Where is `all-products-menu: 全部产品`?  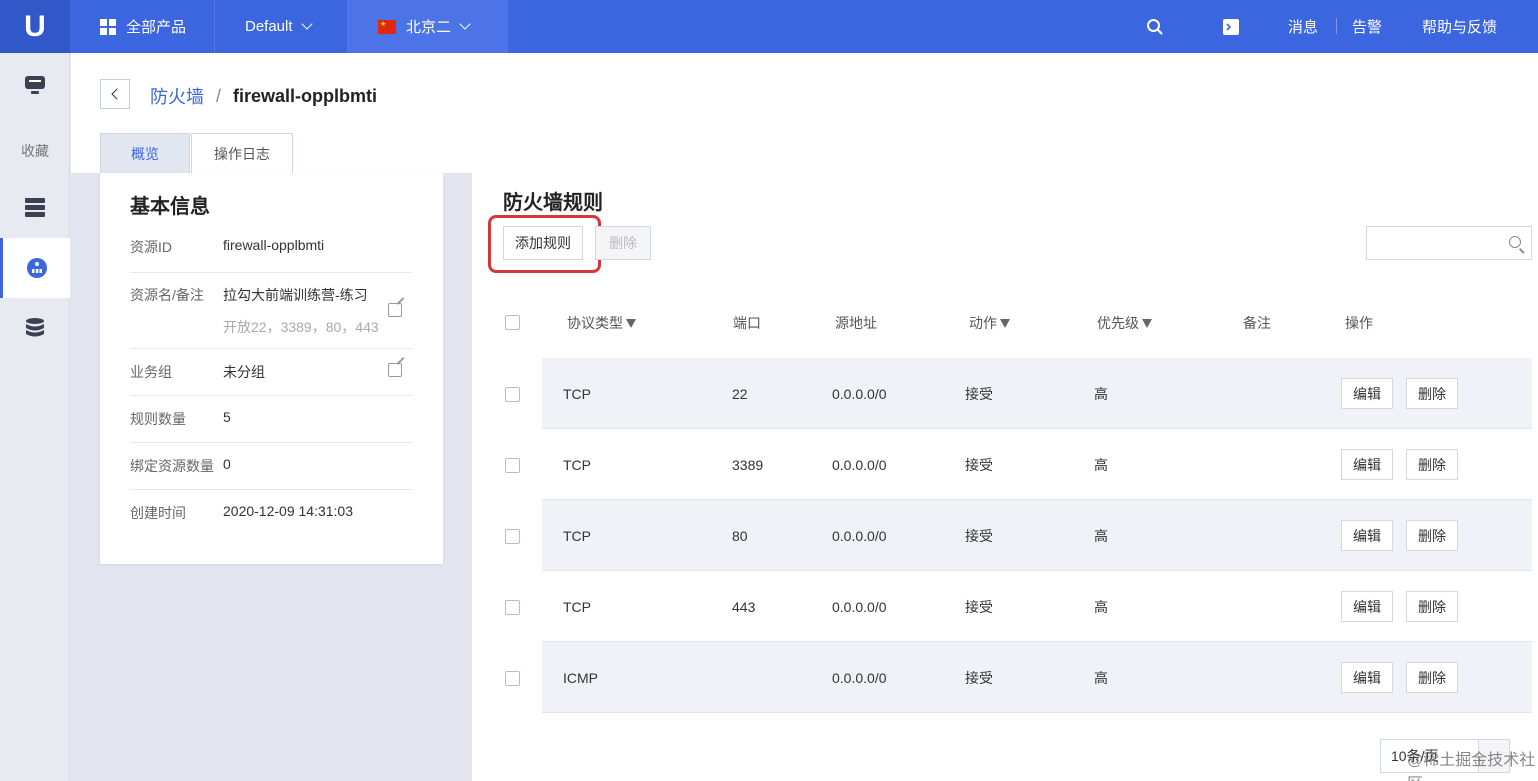 all-products-menu: 全部产品 is located at coordinates (142, 26).